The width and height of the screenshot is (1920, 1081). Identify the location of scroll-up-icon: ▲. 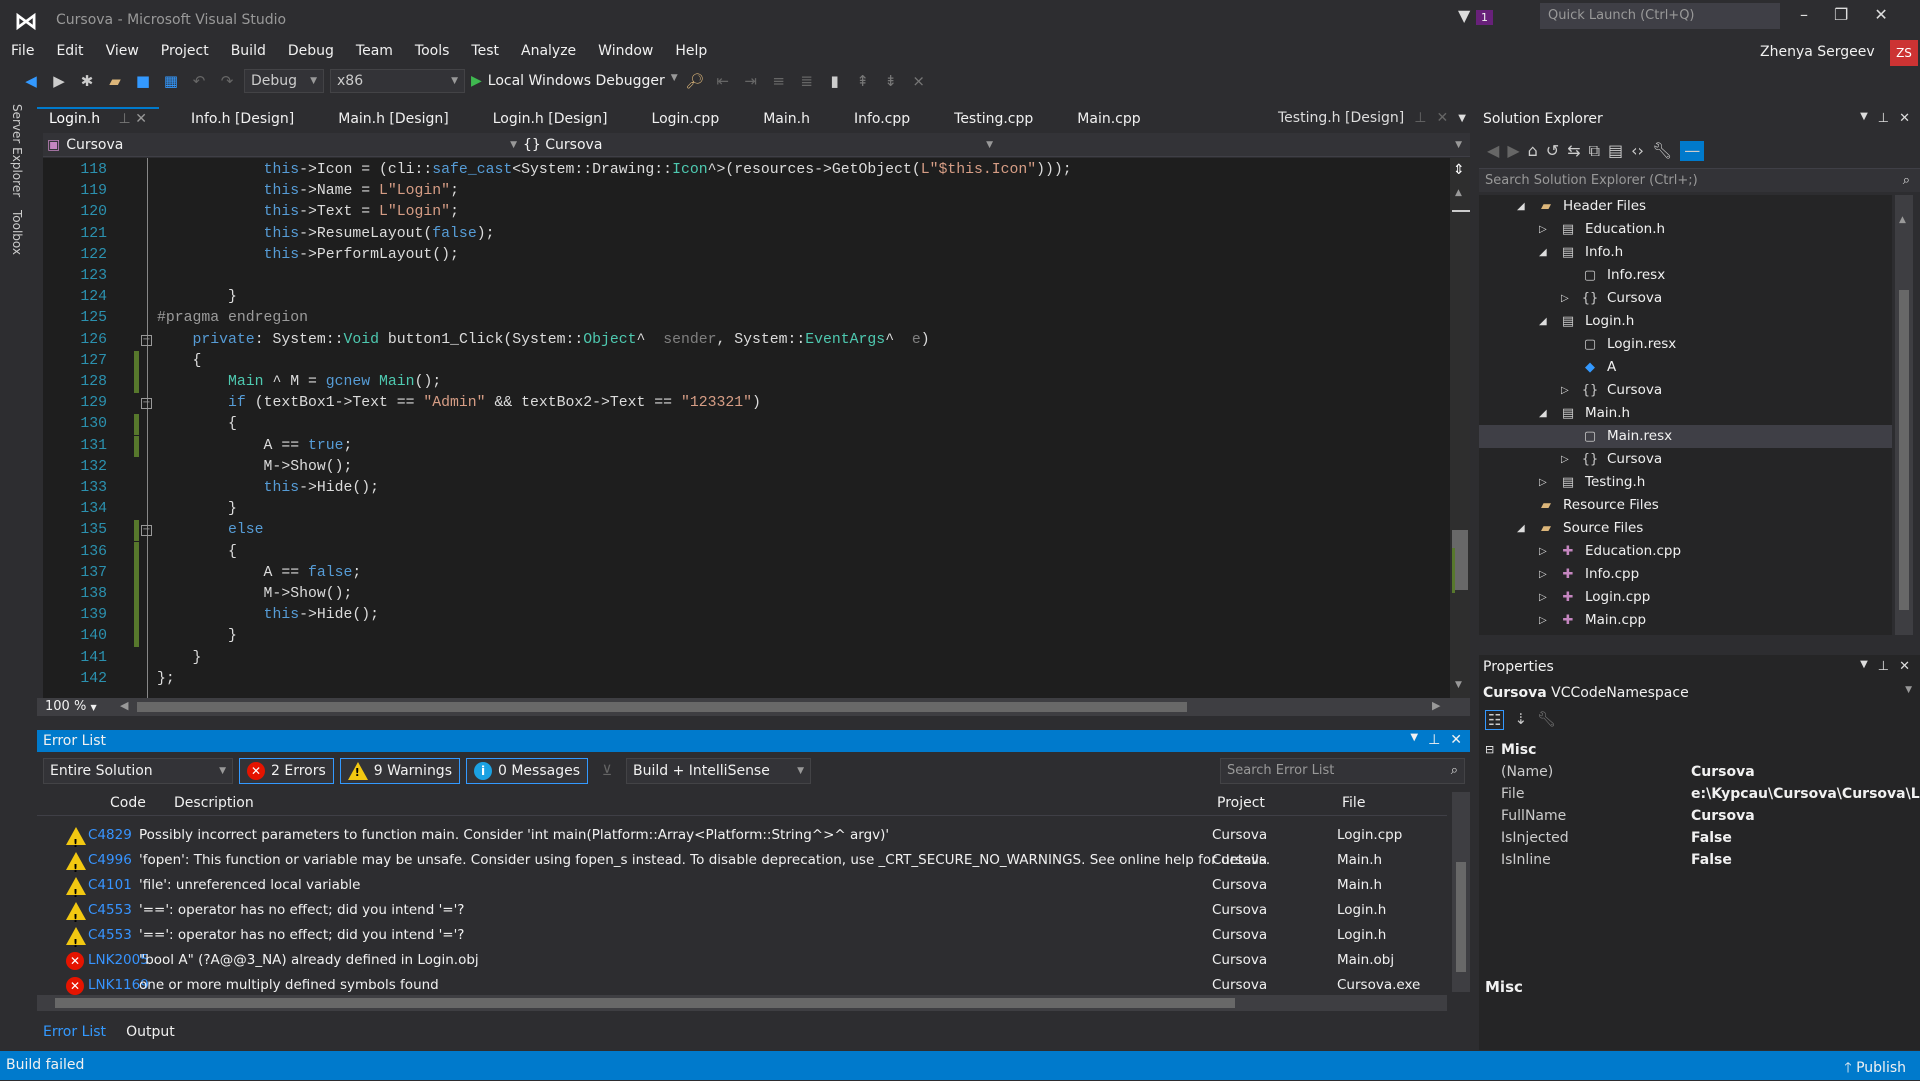
(1458, 193).